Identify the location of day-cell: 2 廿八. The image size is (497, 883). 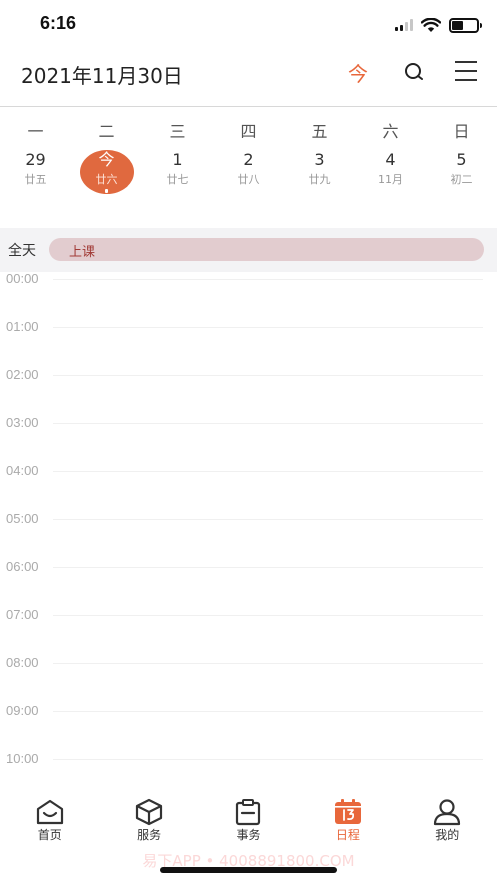
(248, 173).